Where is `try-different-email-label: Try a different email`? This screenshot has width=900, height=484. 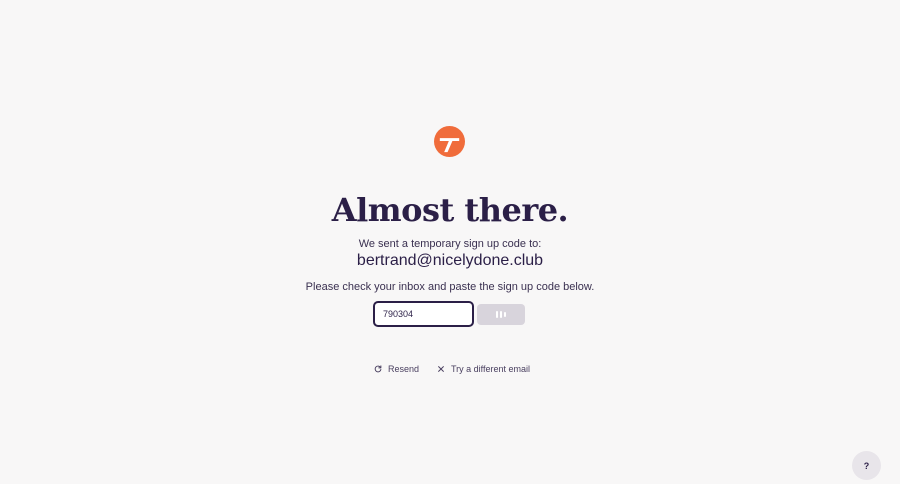
try-different-email-label: Try a different email is located at coordinates (491, 369).